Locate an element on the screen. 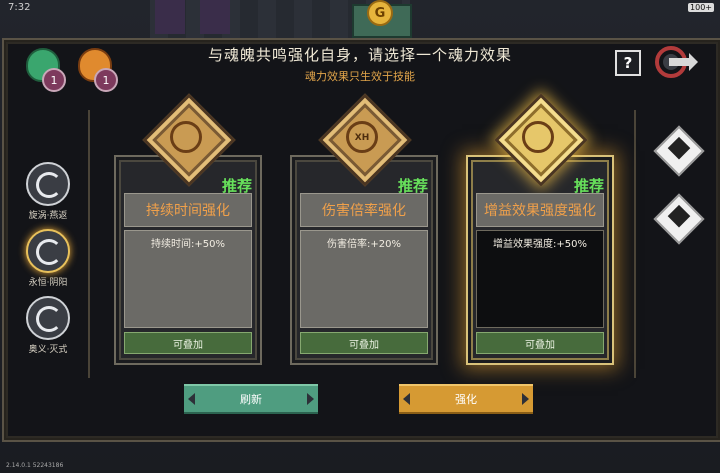  enhance-button: 强化 is located at coordinates (466, 399).